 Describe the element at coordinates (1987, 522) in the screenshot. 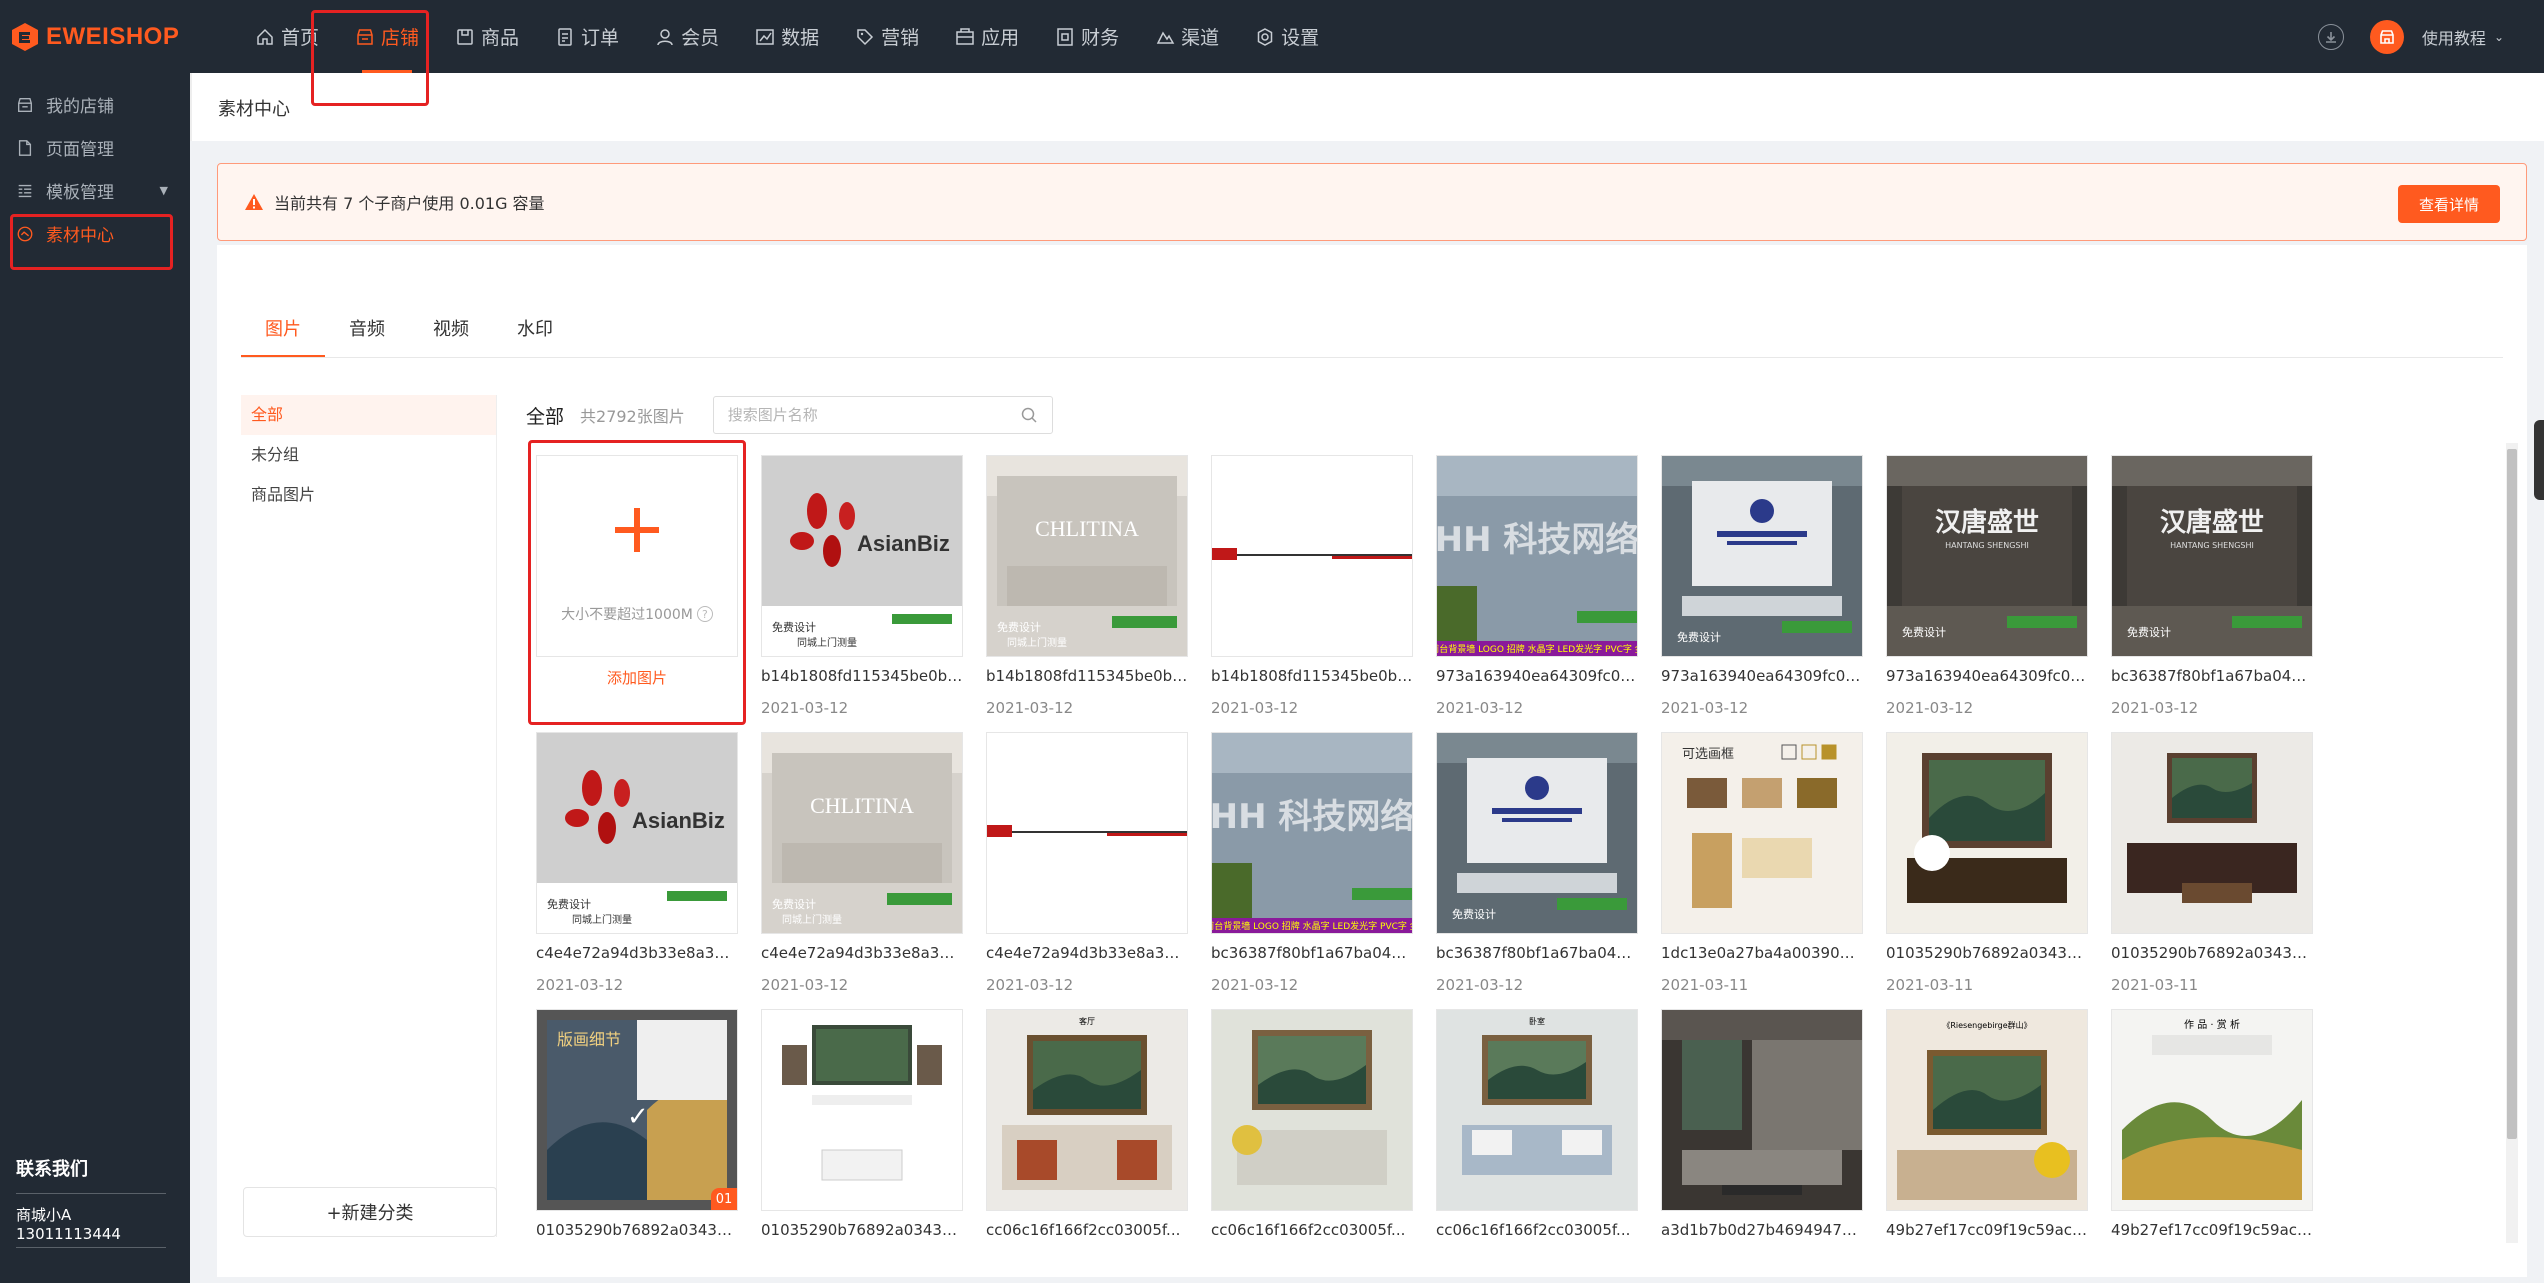

I see `svg-text: 汉唐盛世` at that location.